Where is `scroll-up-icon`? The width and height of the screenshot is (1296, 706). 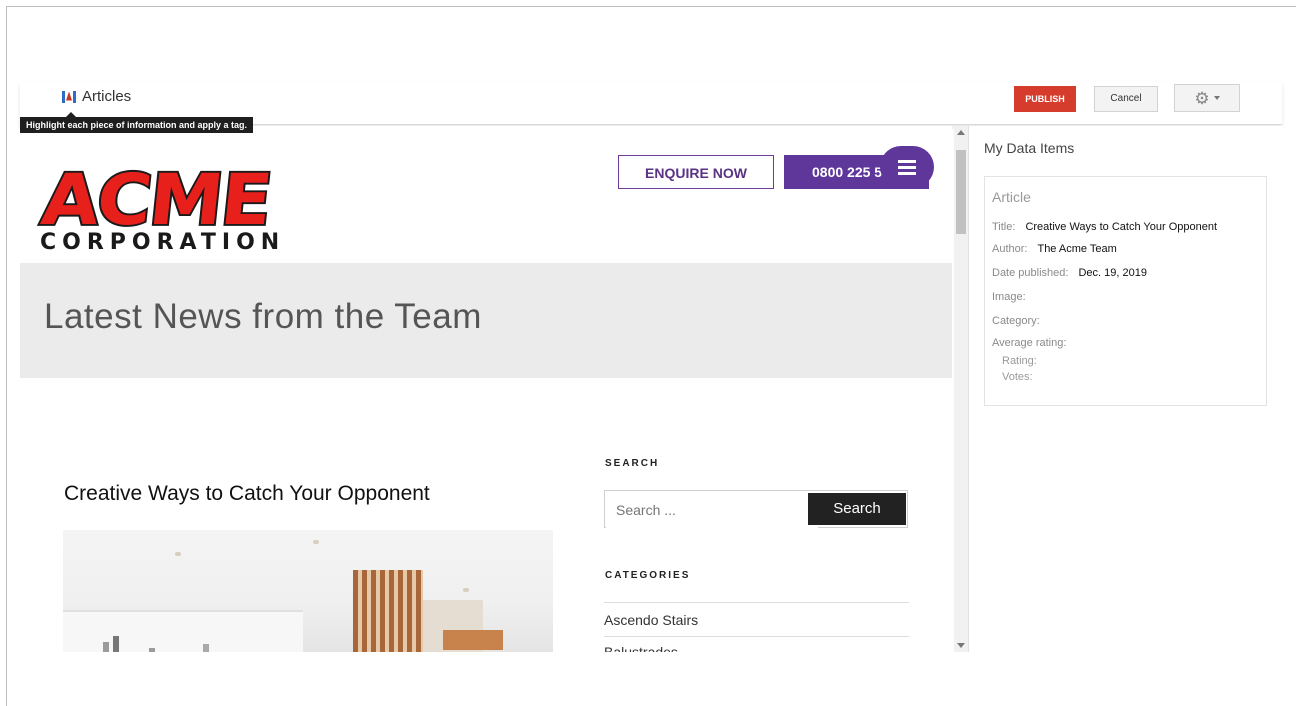 scroll-up-icon is located at coordinates (961, 132).